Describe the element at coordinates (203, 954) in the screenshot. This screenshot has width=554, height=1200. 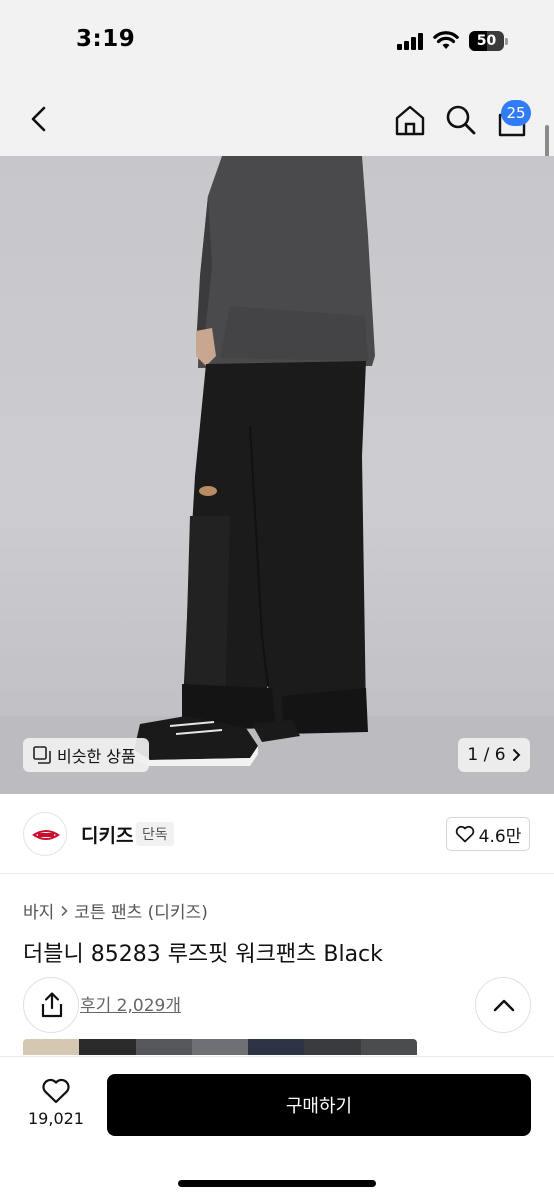
I see `product-title: 더블니 85283 루즈핏 워크팬츠 Black` at that location.